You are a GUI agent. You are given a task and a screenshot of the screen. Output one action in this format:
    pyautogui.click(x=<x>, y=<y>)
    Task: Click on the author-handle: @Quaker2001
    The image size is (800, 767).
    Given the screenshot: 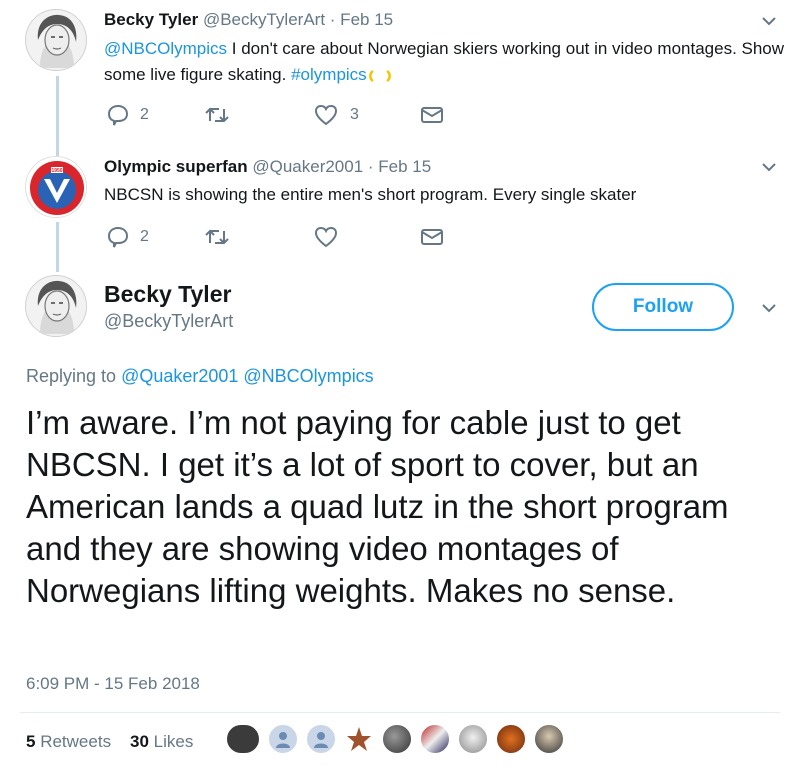 What is the action you would take?
    pyautogui.click(x=307, y=166)
    